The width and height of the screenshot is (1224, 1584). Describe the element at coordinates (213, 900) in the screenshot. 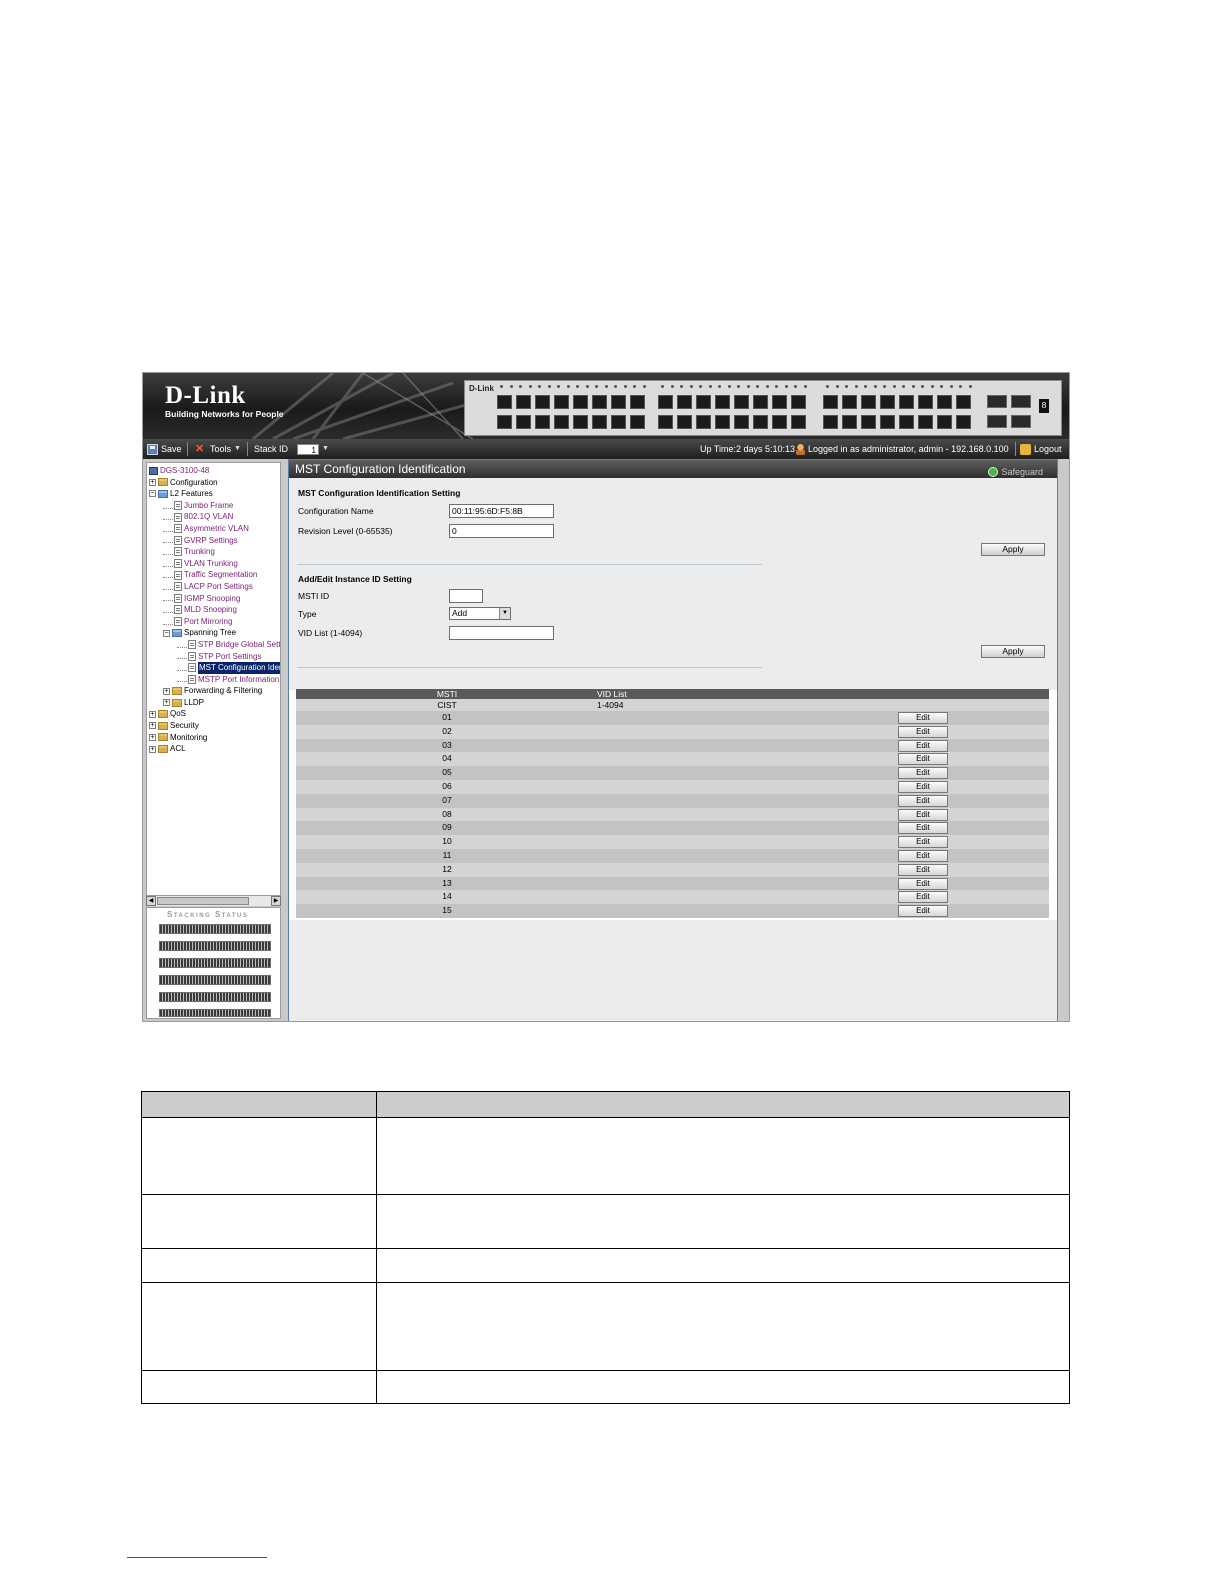

I see `tree-horizontal-scrollbar: ◀ ▶` at that location.